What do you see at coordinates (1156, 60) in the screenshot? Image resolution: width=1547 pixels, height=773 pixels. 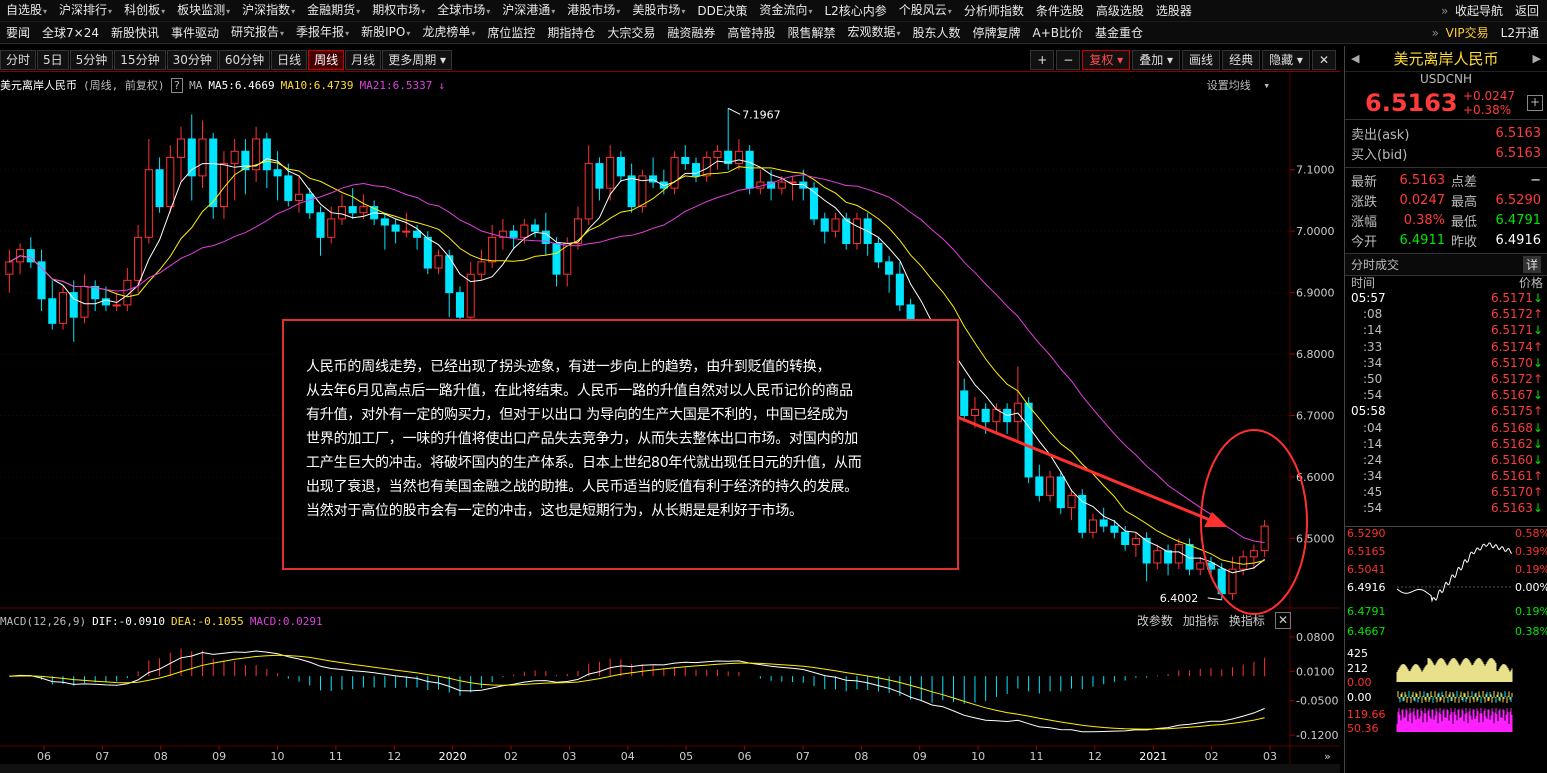 I see `toolbar-button-3: 叠加 ▾` at bounding box center [1156, 60].